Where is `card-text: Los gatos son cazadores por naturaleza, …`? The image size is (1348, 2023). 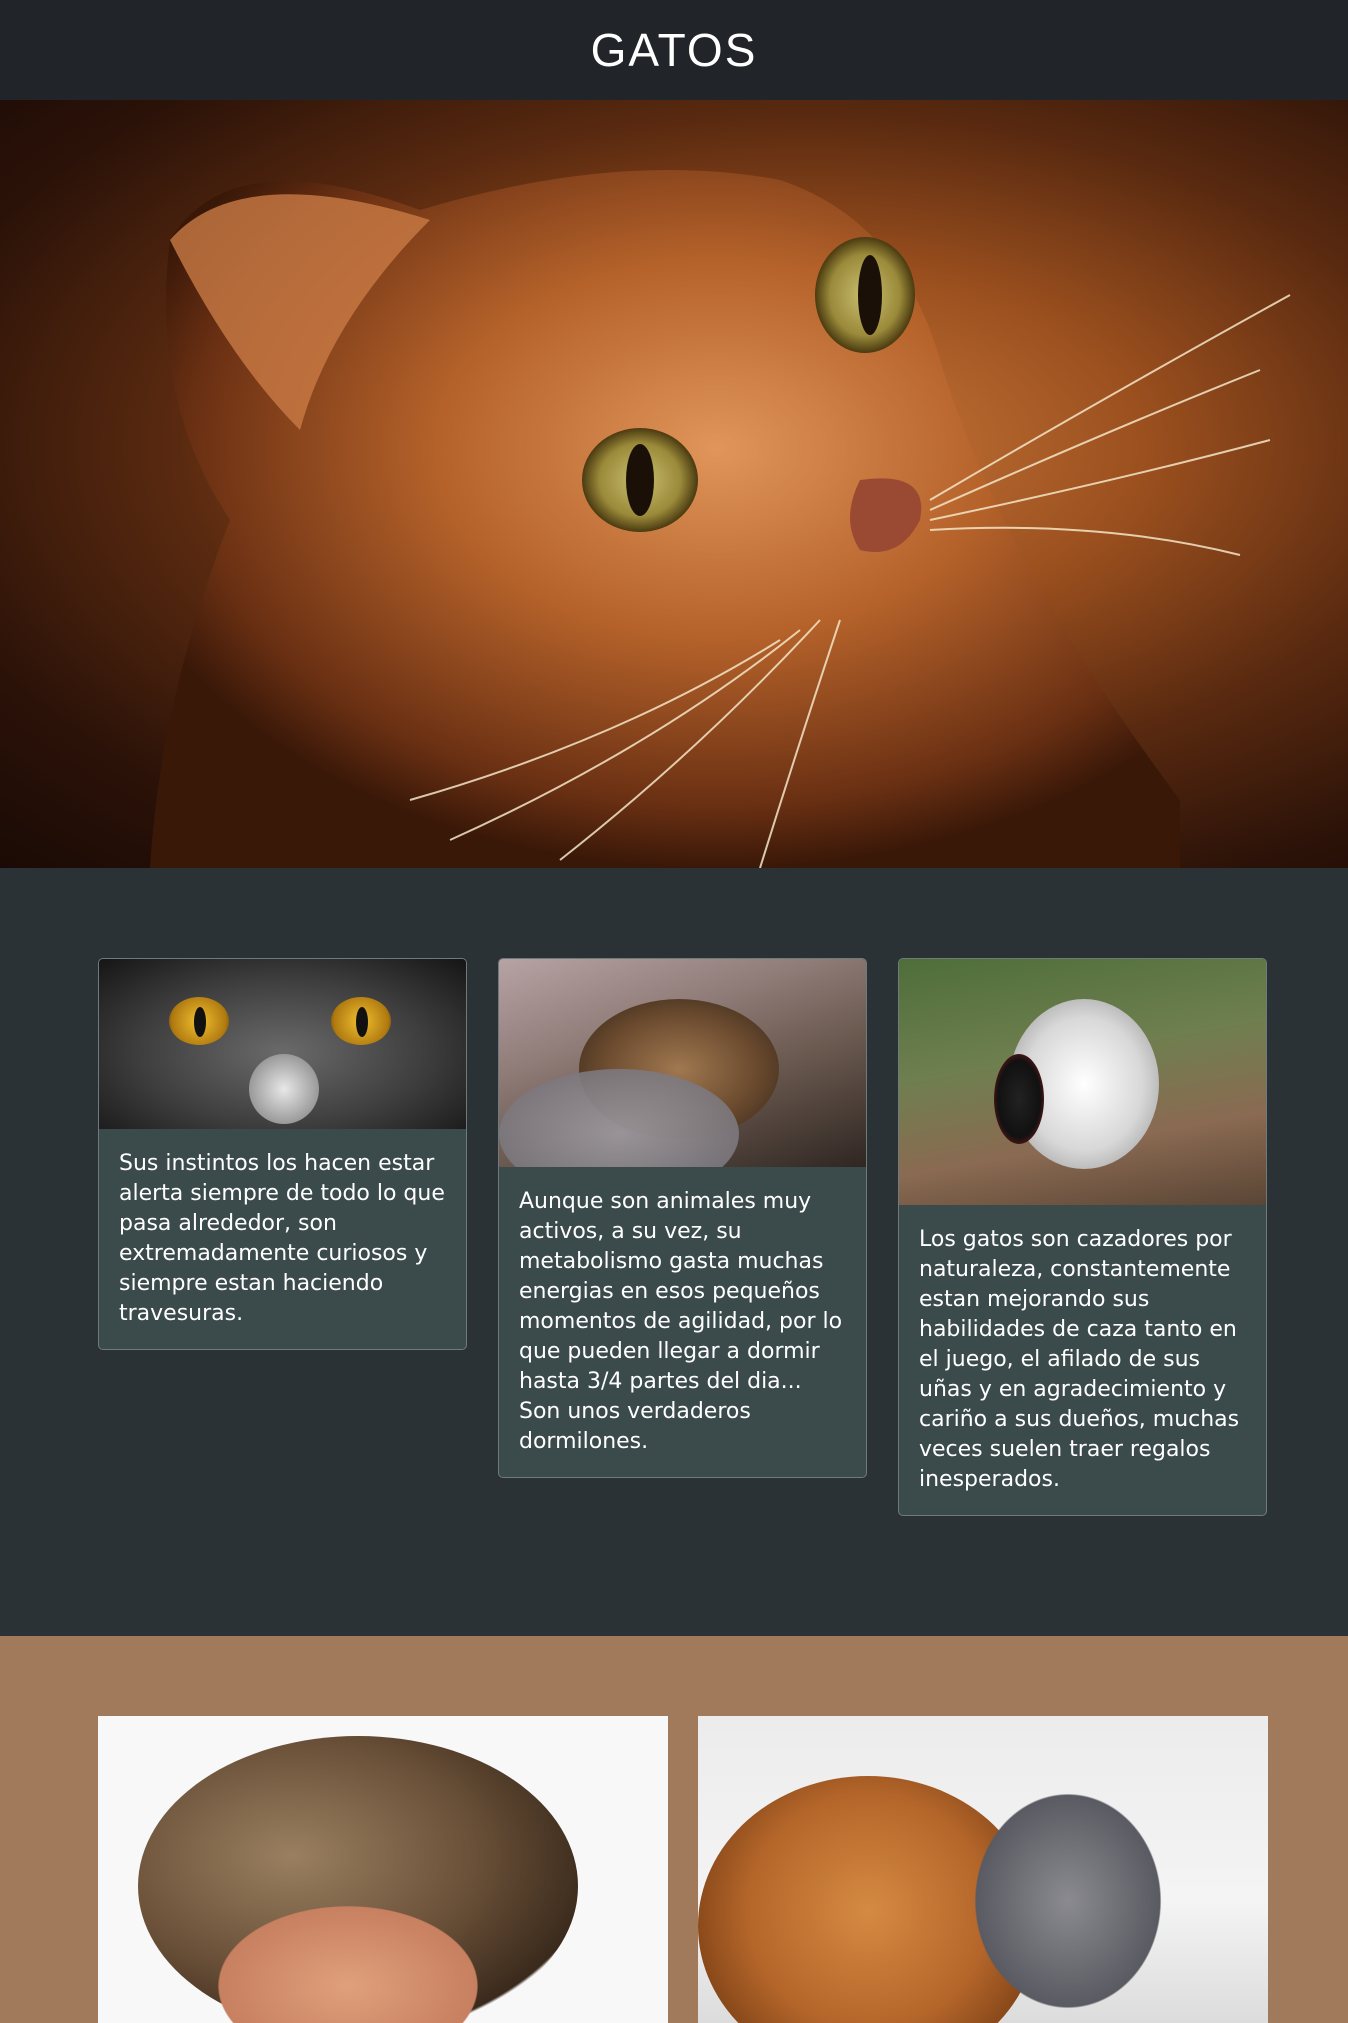
card-text: Los gatos son cazadores por naturaleza, … is located at coordinates (1079, 1359).